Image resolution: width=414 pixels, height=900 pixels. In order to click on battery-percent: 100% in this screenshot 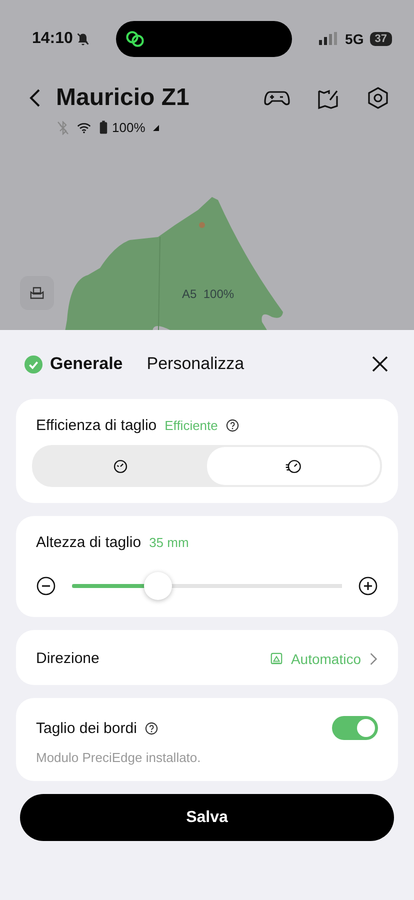, I will do `click(129, 127)`.